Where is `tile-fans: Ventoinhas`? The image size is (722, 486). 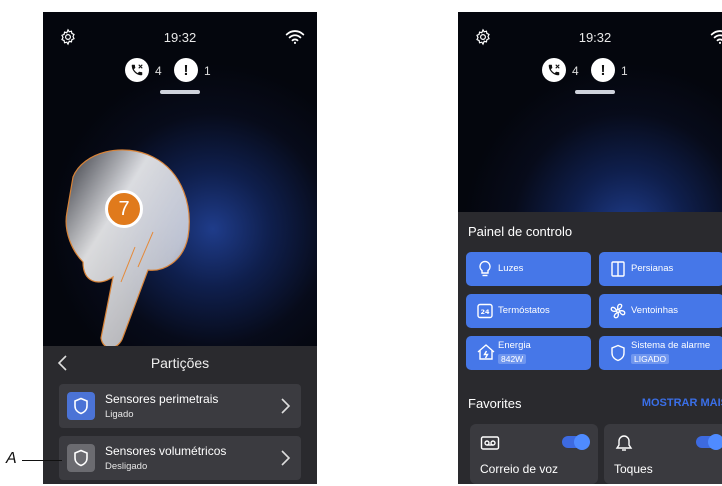
tile-fans: Ventoinhas is located at coordinates (660, 311).